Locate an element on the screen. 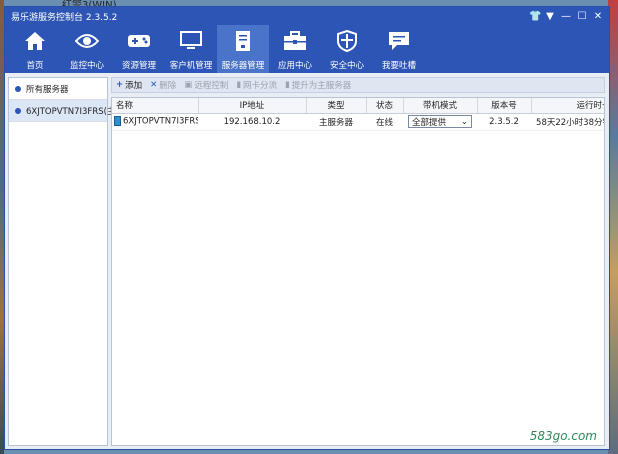  window-controls: 👕 ▼ — ☐ ✕ is located at coordinates (566, 16).